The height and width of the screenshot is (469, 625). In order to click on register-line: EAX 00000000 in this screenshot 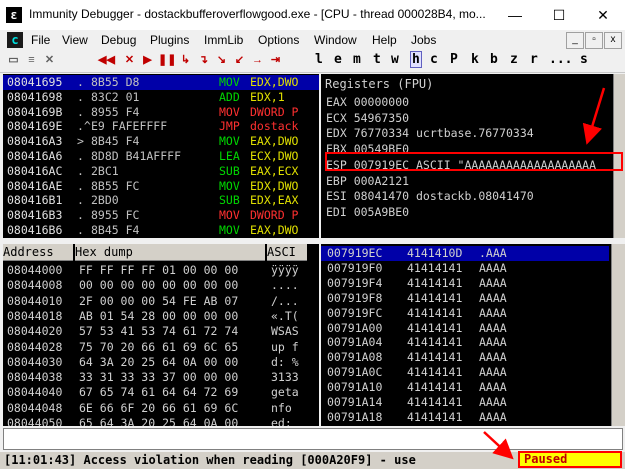, I will do `click(367, 102)`.